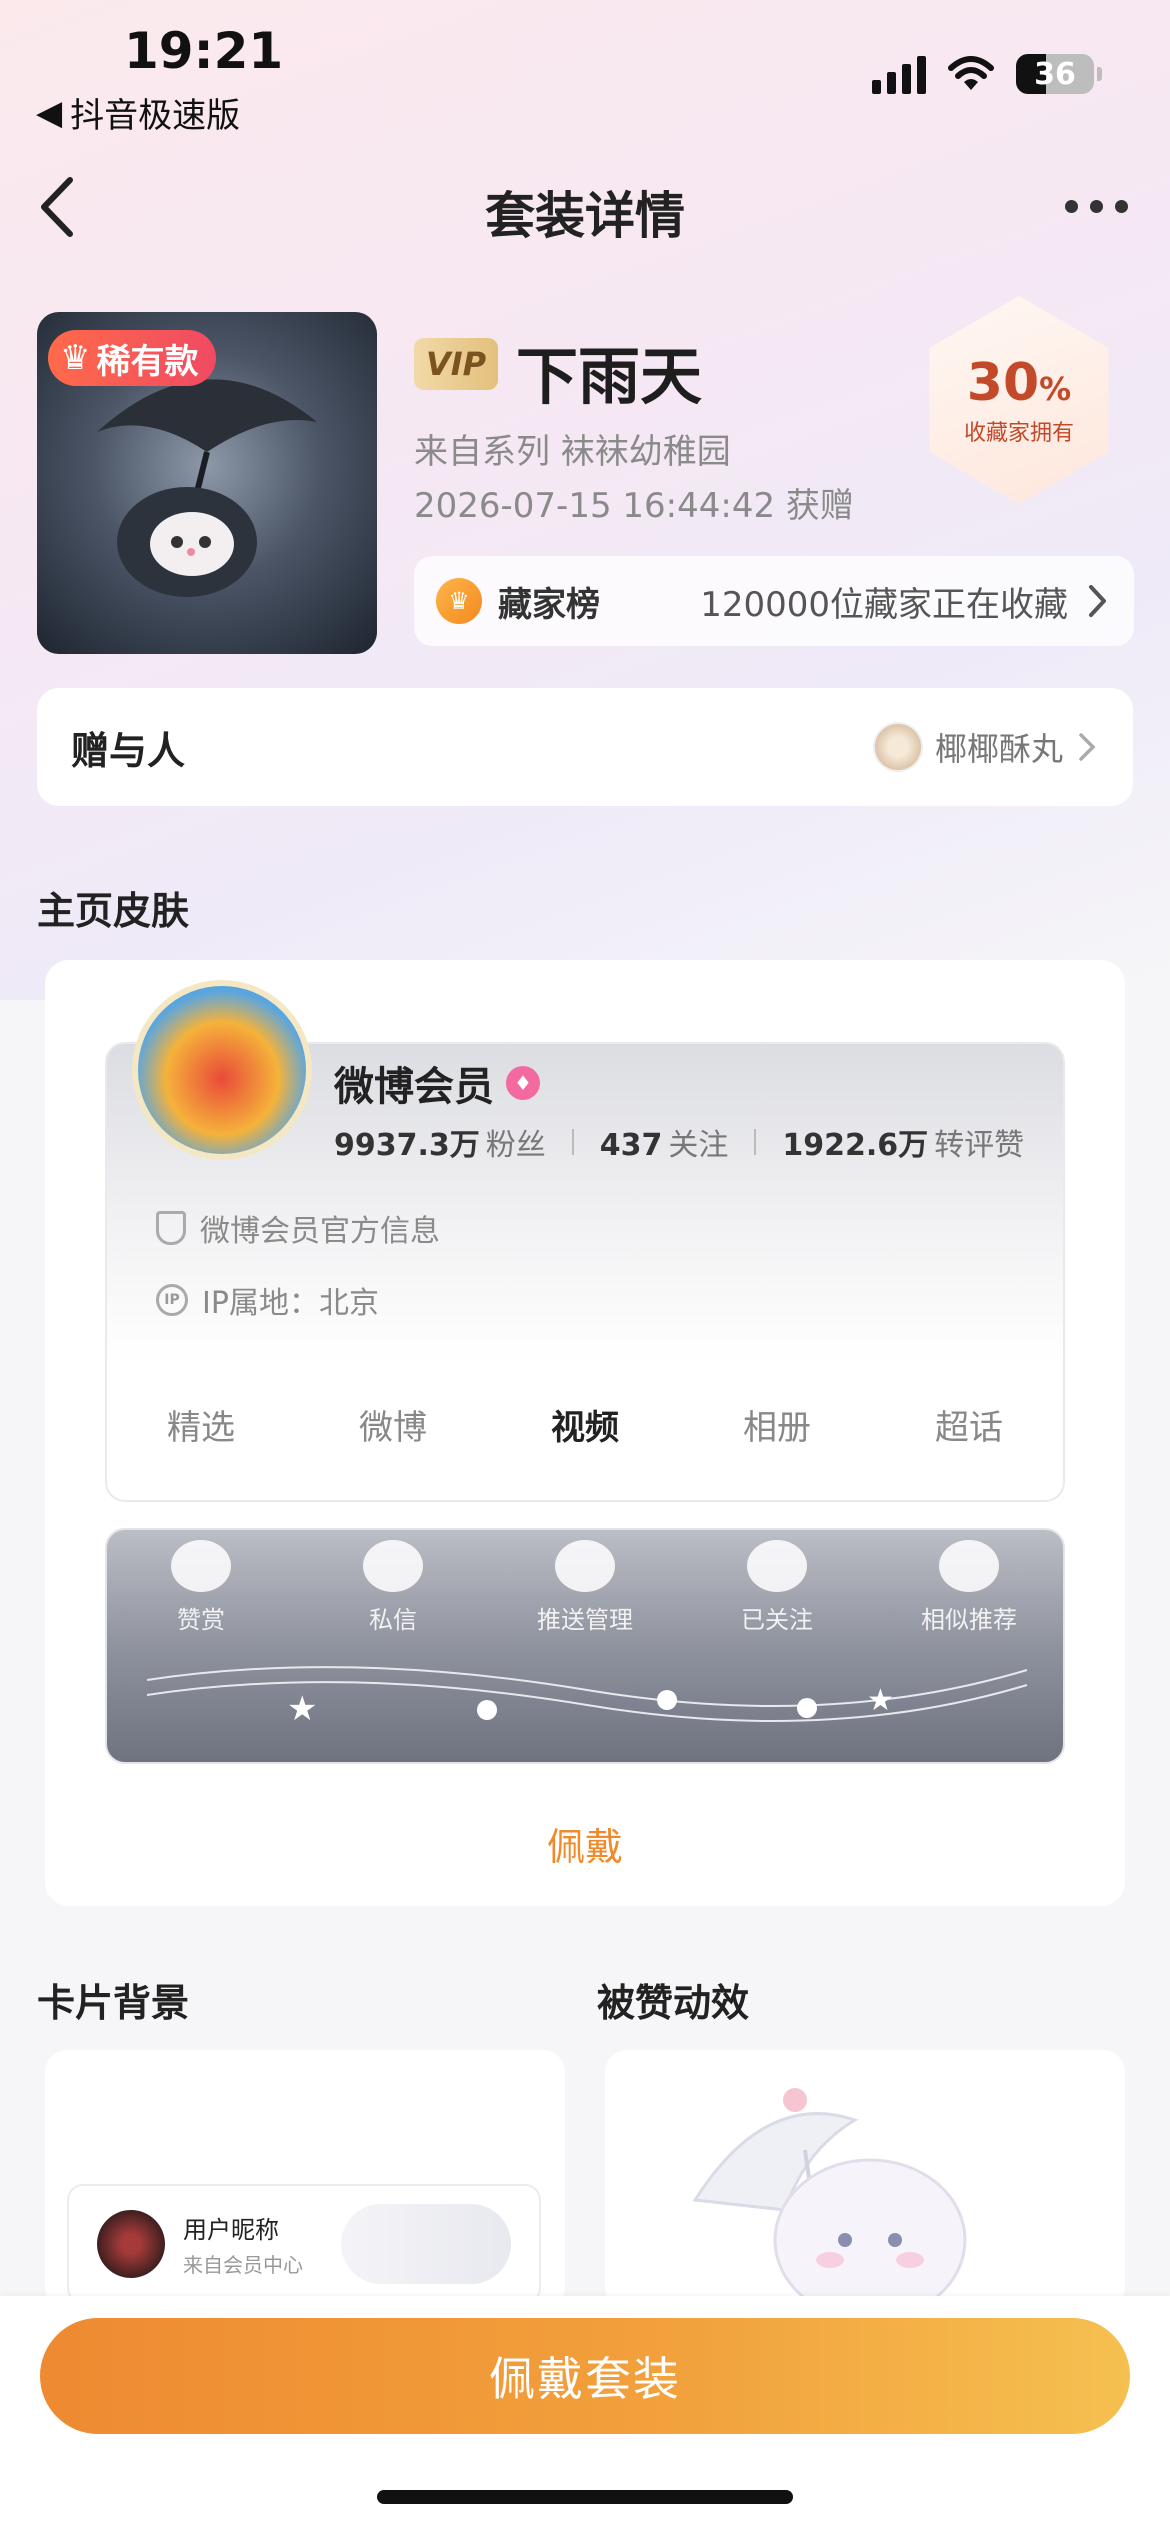 Image resolution: width=1170 pixels, height=2532 pixels. Describe the element at coordinates (777, 1620) in the screenshot. I see `strip-label: 已关注` at that location.